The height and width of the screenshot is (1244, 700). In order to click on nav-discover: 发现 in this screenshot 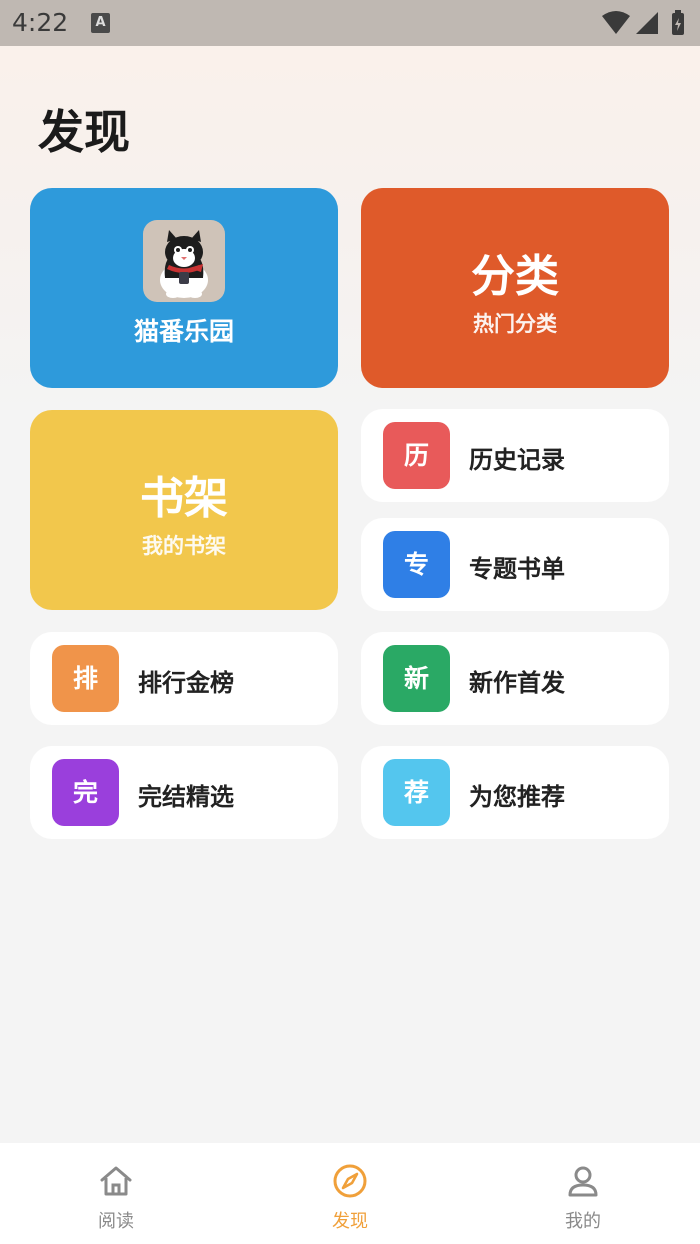, I will do `click(350, 1193)`.